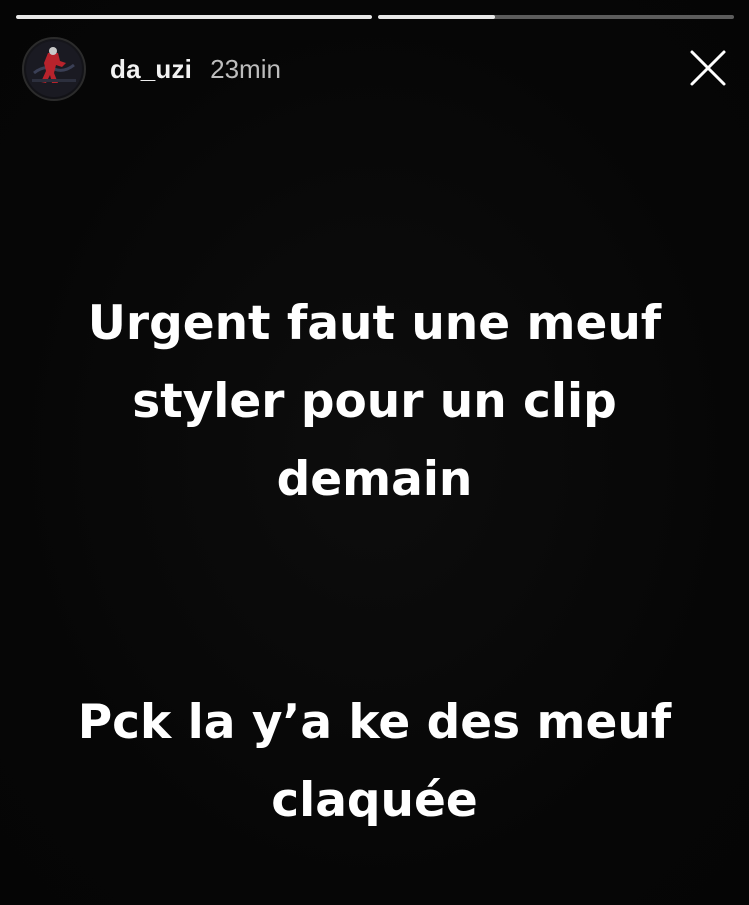  I want to click on story-progress-bar, so click(375, 17).